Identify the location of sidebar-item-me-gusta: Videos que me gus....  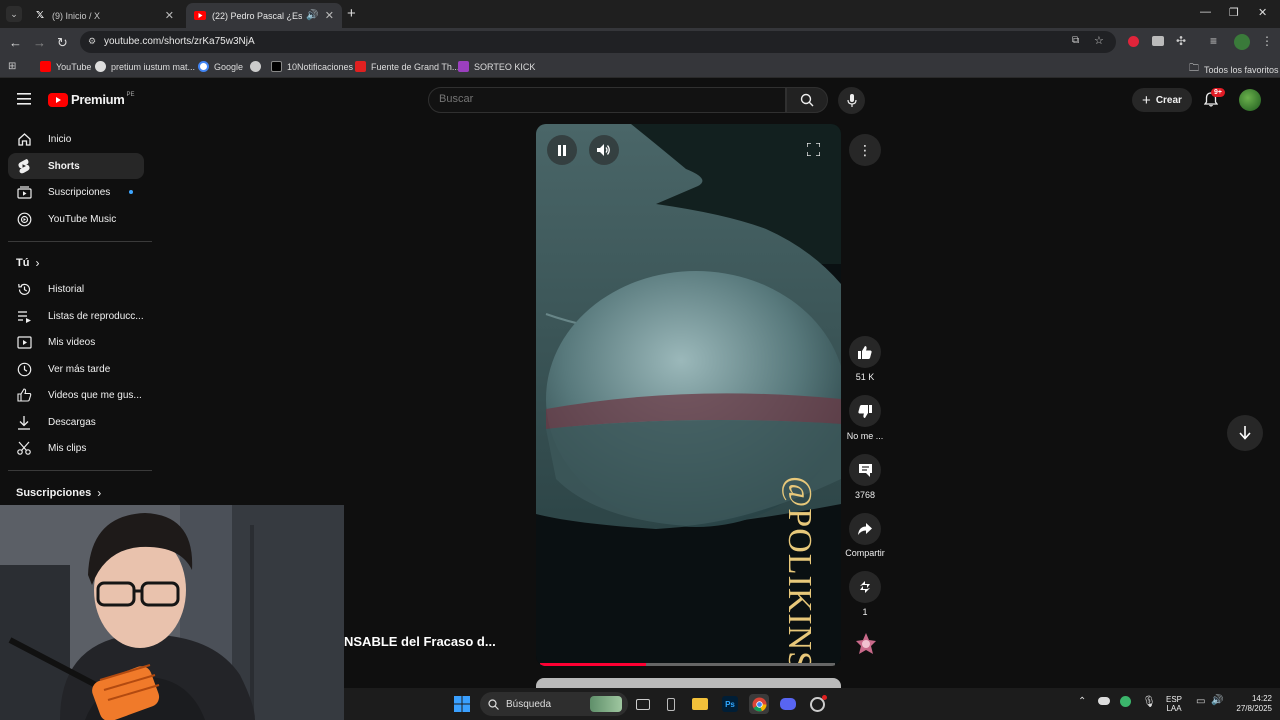
(76, 395).